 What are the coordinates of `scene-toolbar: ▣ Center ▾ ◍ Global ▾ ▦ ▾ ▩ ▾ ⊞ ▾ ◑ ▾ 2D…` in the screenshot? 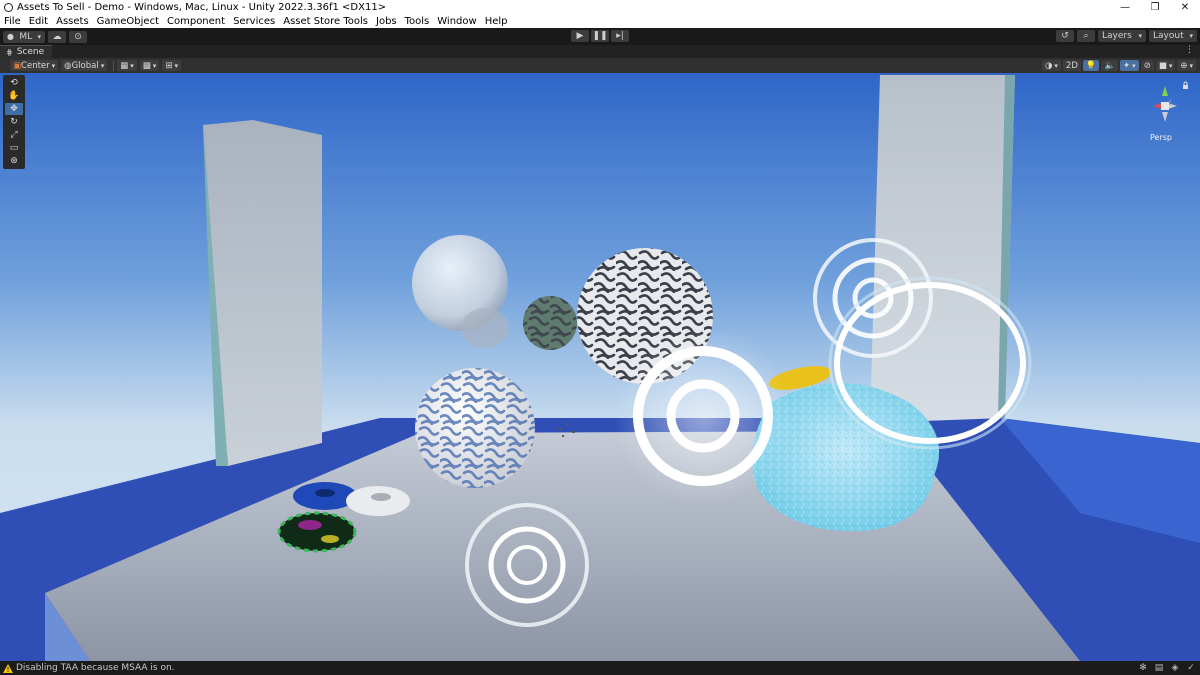 It's located at (600, 65).